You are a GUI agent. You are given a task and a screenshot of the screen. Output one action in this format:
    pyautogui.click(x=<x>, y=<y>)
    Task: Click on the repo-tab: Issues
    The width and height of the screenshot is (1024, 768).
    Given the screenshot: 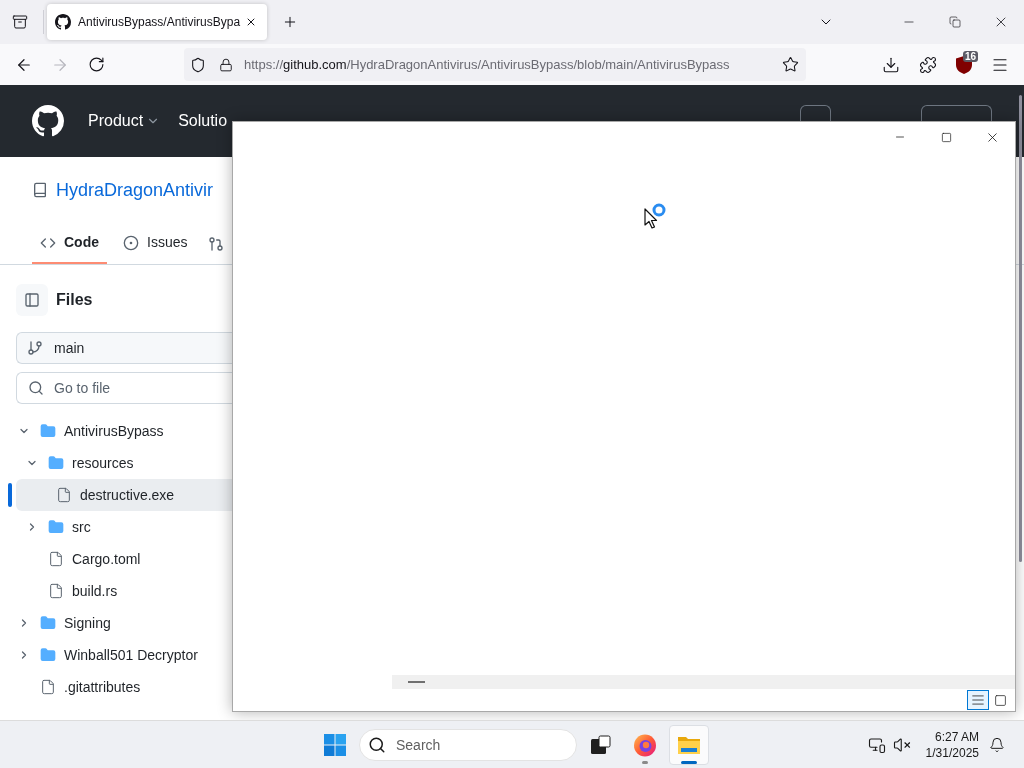 What is the action you would take?
    pyautogui.click(x=155, y=243)
    